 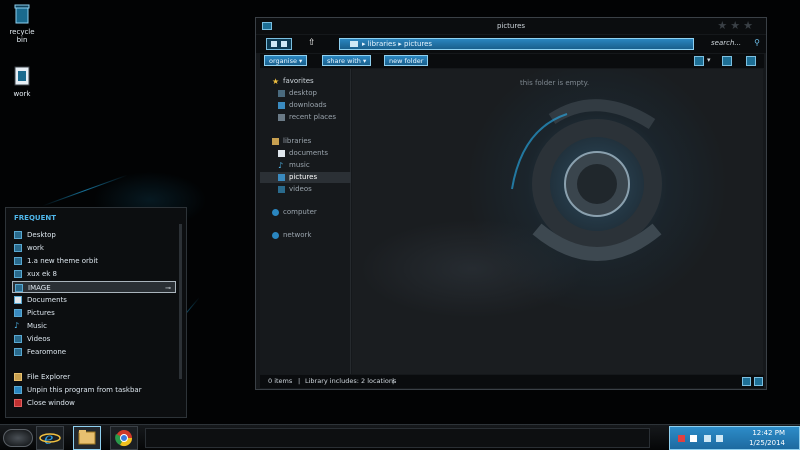 What do you see at coordinates (313, 117) in the screenshot?
I see `nav-recent-label: recent places` at bounding box center [313, 117].